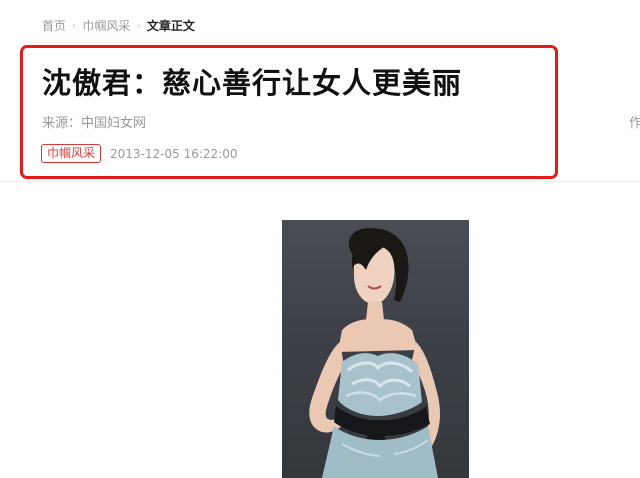 The width and height of the screenshot is (640, 478). Describe the element at coordinates (320, 181) in the screenshot. I see `header-divider` at that location.